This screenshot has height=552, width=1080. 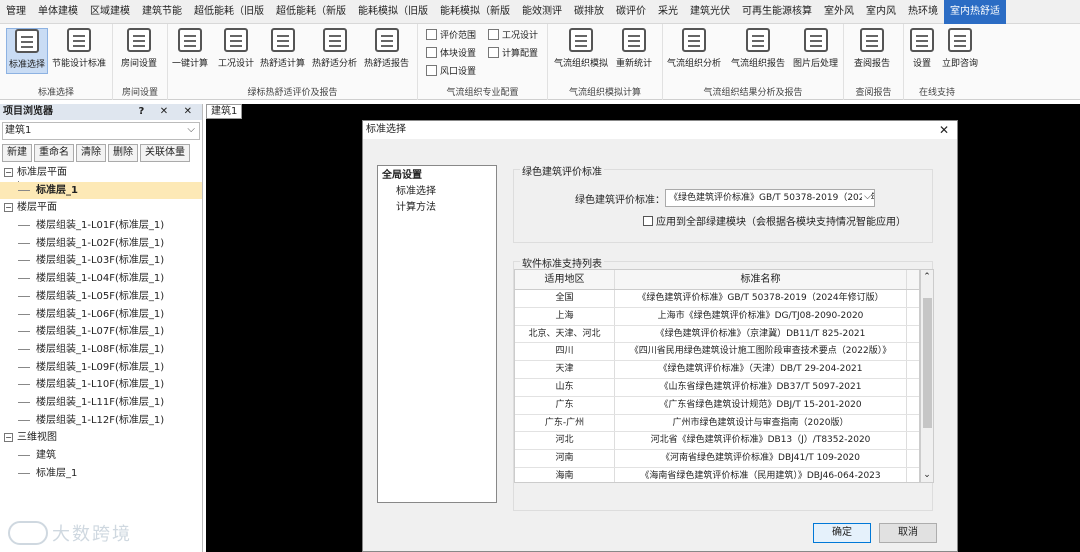 What do you see at coordinates (542, 12) in the screenshot?
I see `tab-8: 能效测评` at bounding box center [542, 12].